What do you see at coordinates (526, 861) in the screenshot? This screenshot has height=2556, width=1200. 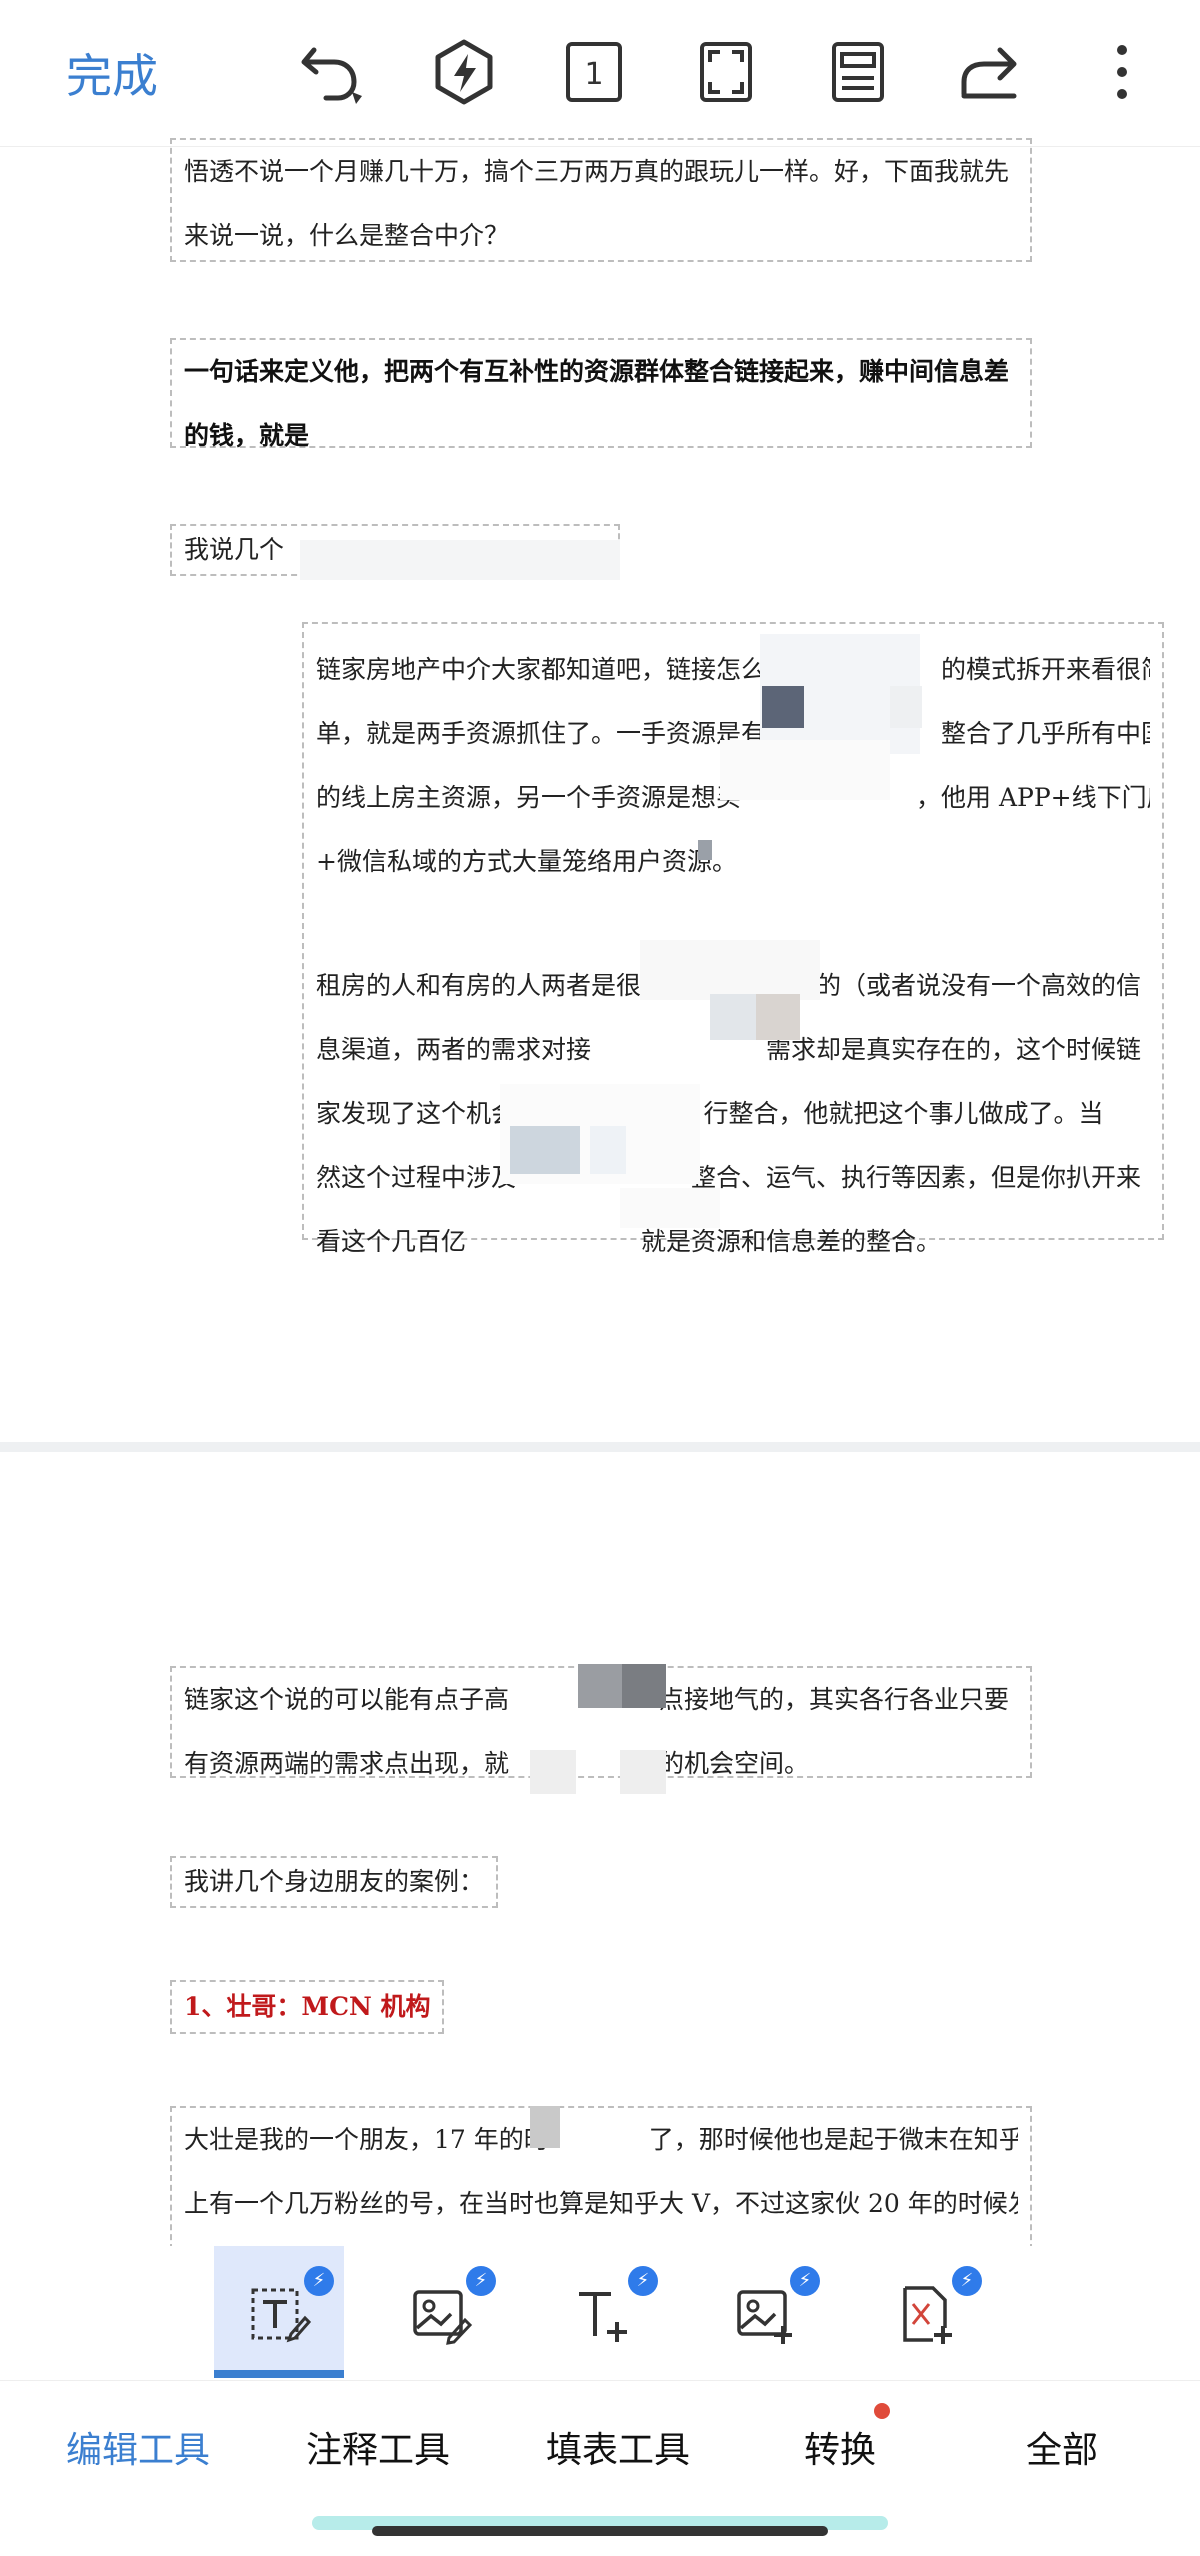 I see `text-line: +微信私域的方式大量笼络用户资源。` at bounding box center [526, 861].